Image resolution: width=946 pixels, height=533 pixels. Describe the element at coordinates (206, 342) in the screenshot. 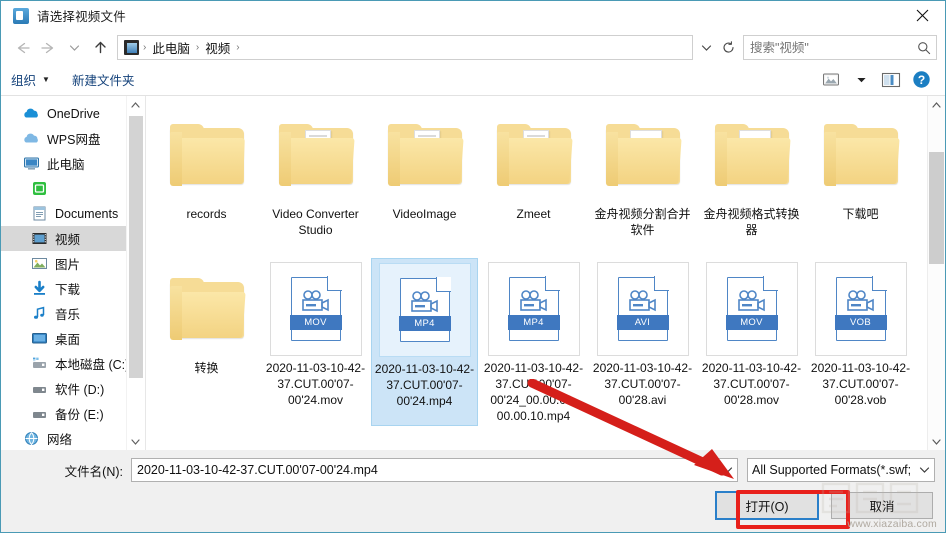

I see `folder-item: 转换` at that location.